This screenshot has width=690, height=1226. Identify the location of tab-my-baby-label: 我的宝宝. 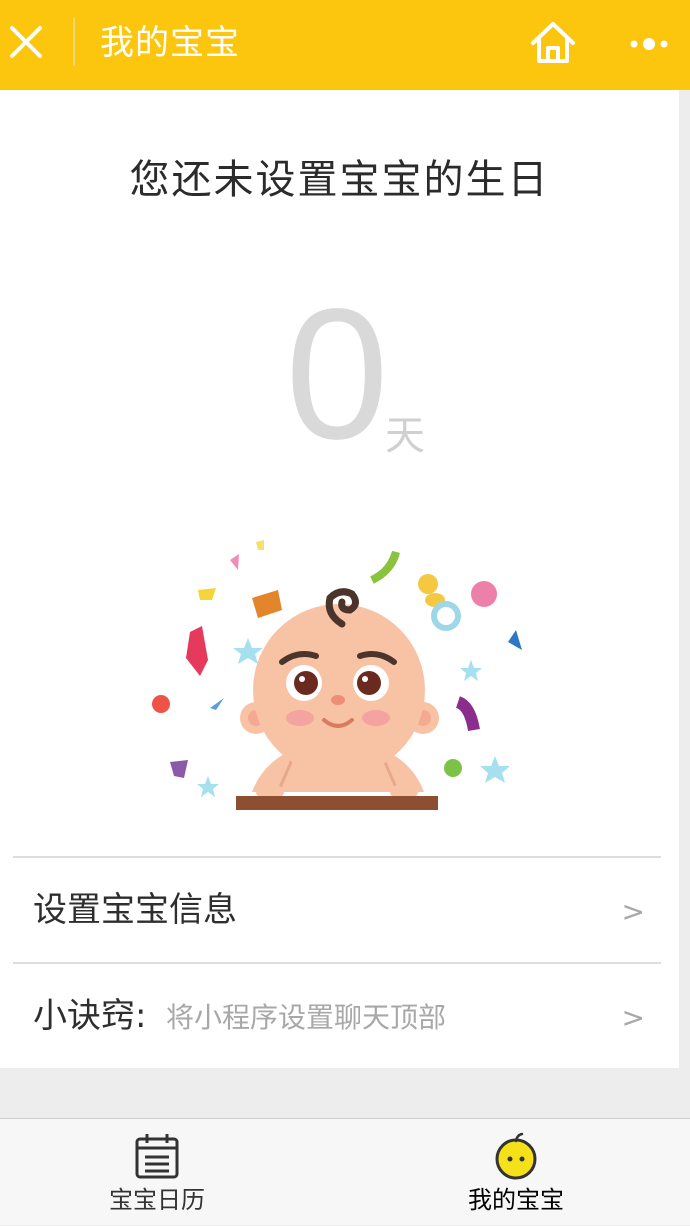
(516, 1200).